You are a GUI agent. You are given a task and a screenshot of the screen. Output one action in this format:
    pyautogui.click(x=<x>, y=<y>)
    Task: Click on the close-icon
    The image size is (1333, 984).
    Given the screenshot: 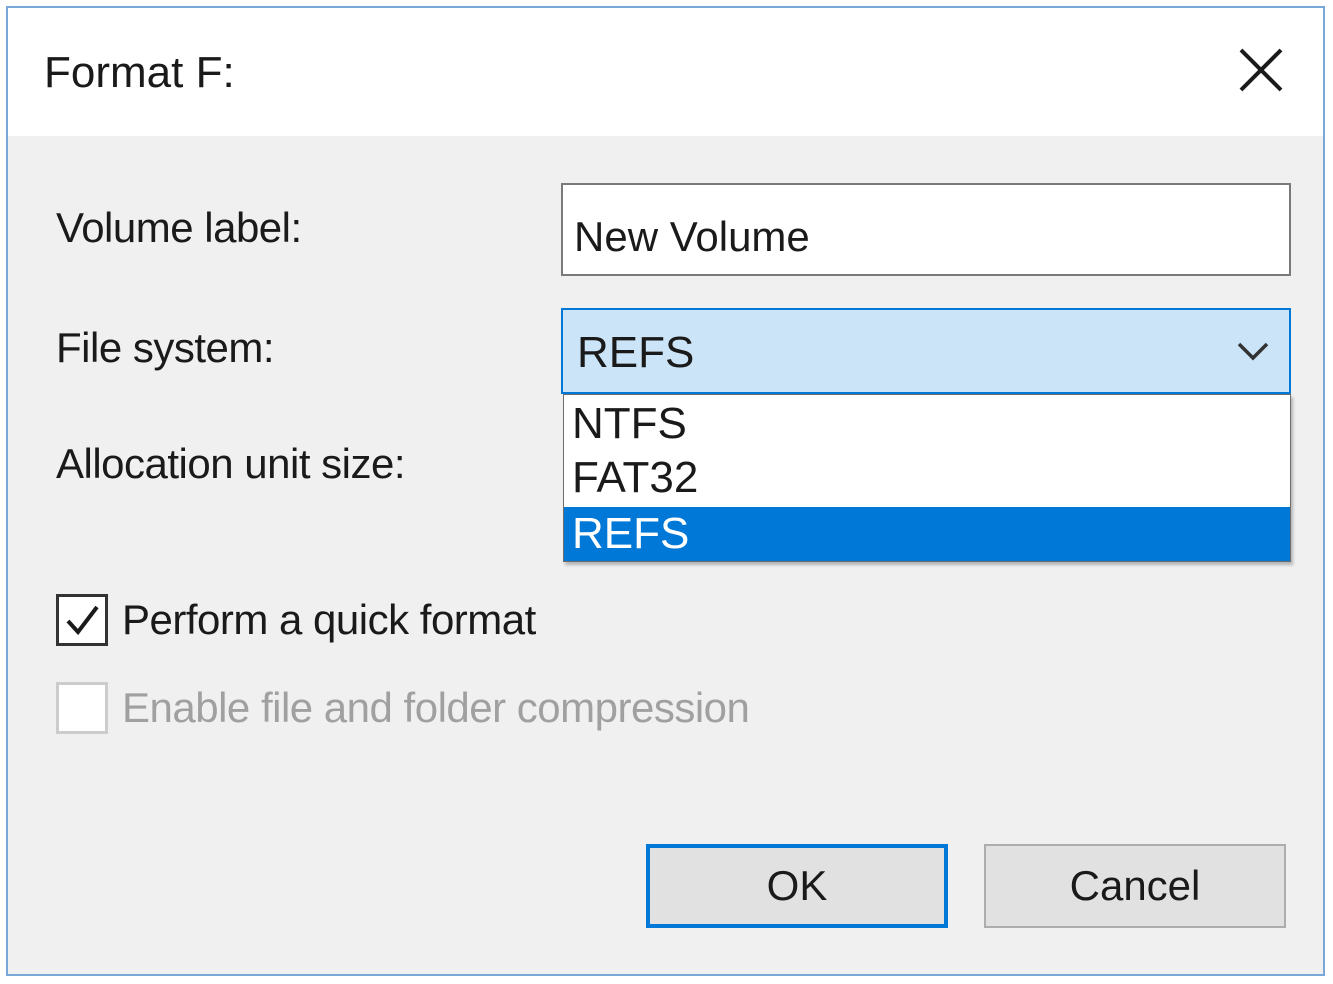 What is the action you would take?
    pyautogui.click(x=1261, y=70)
    